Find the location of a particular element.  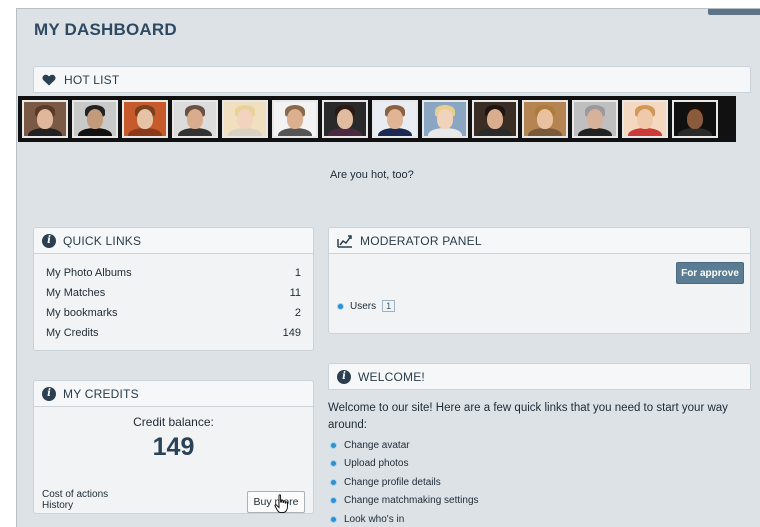

quick-link-label: My bookmarks is located at coordinates (82, 313).